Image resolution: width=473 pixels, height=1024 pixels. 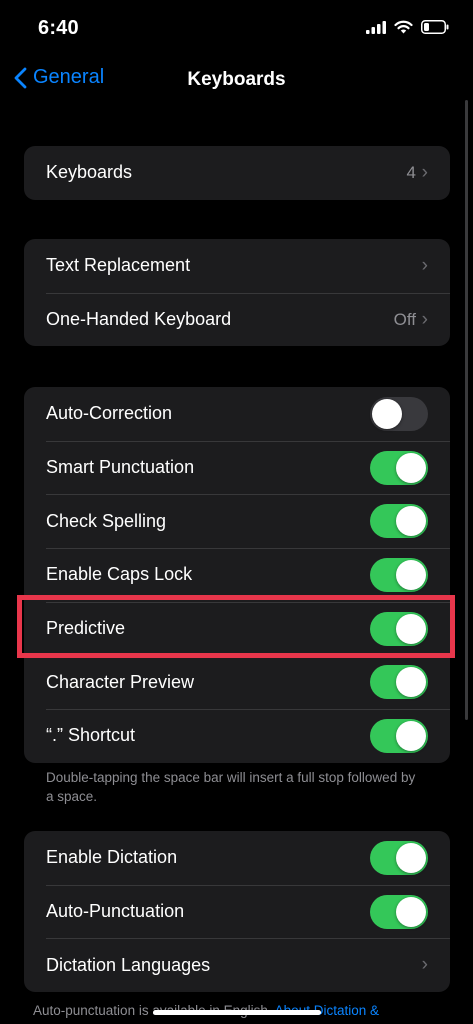 What do you see at coordinates (112, 857) in the screenshot?
I see `enable-dictation-label: Enable Dictation` at bounding box center [112, 857].